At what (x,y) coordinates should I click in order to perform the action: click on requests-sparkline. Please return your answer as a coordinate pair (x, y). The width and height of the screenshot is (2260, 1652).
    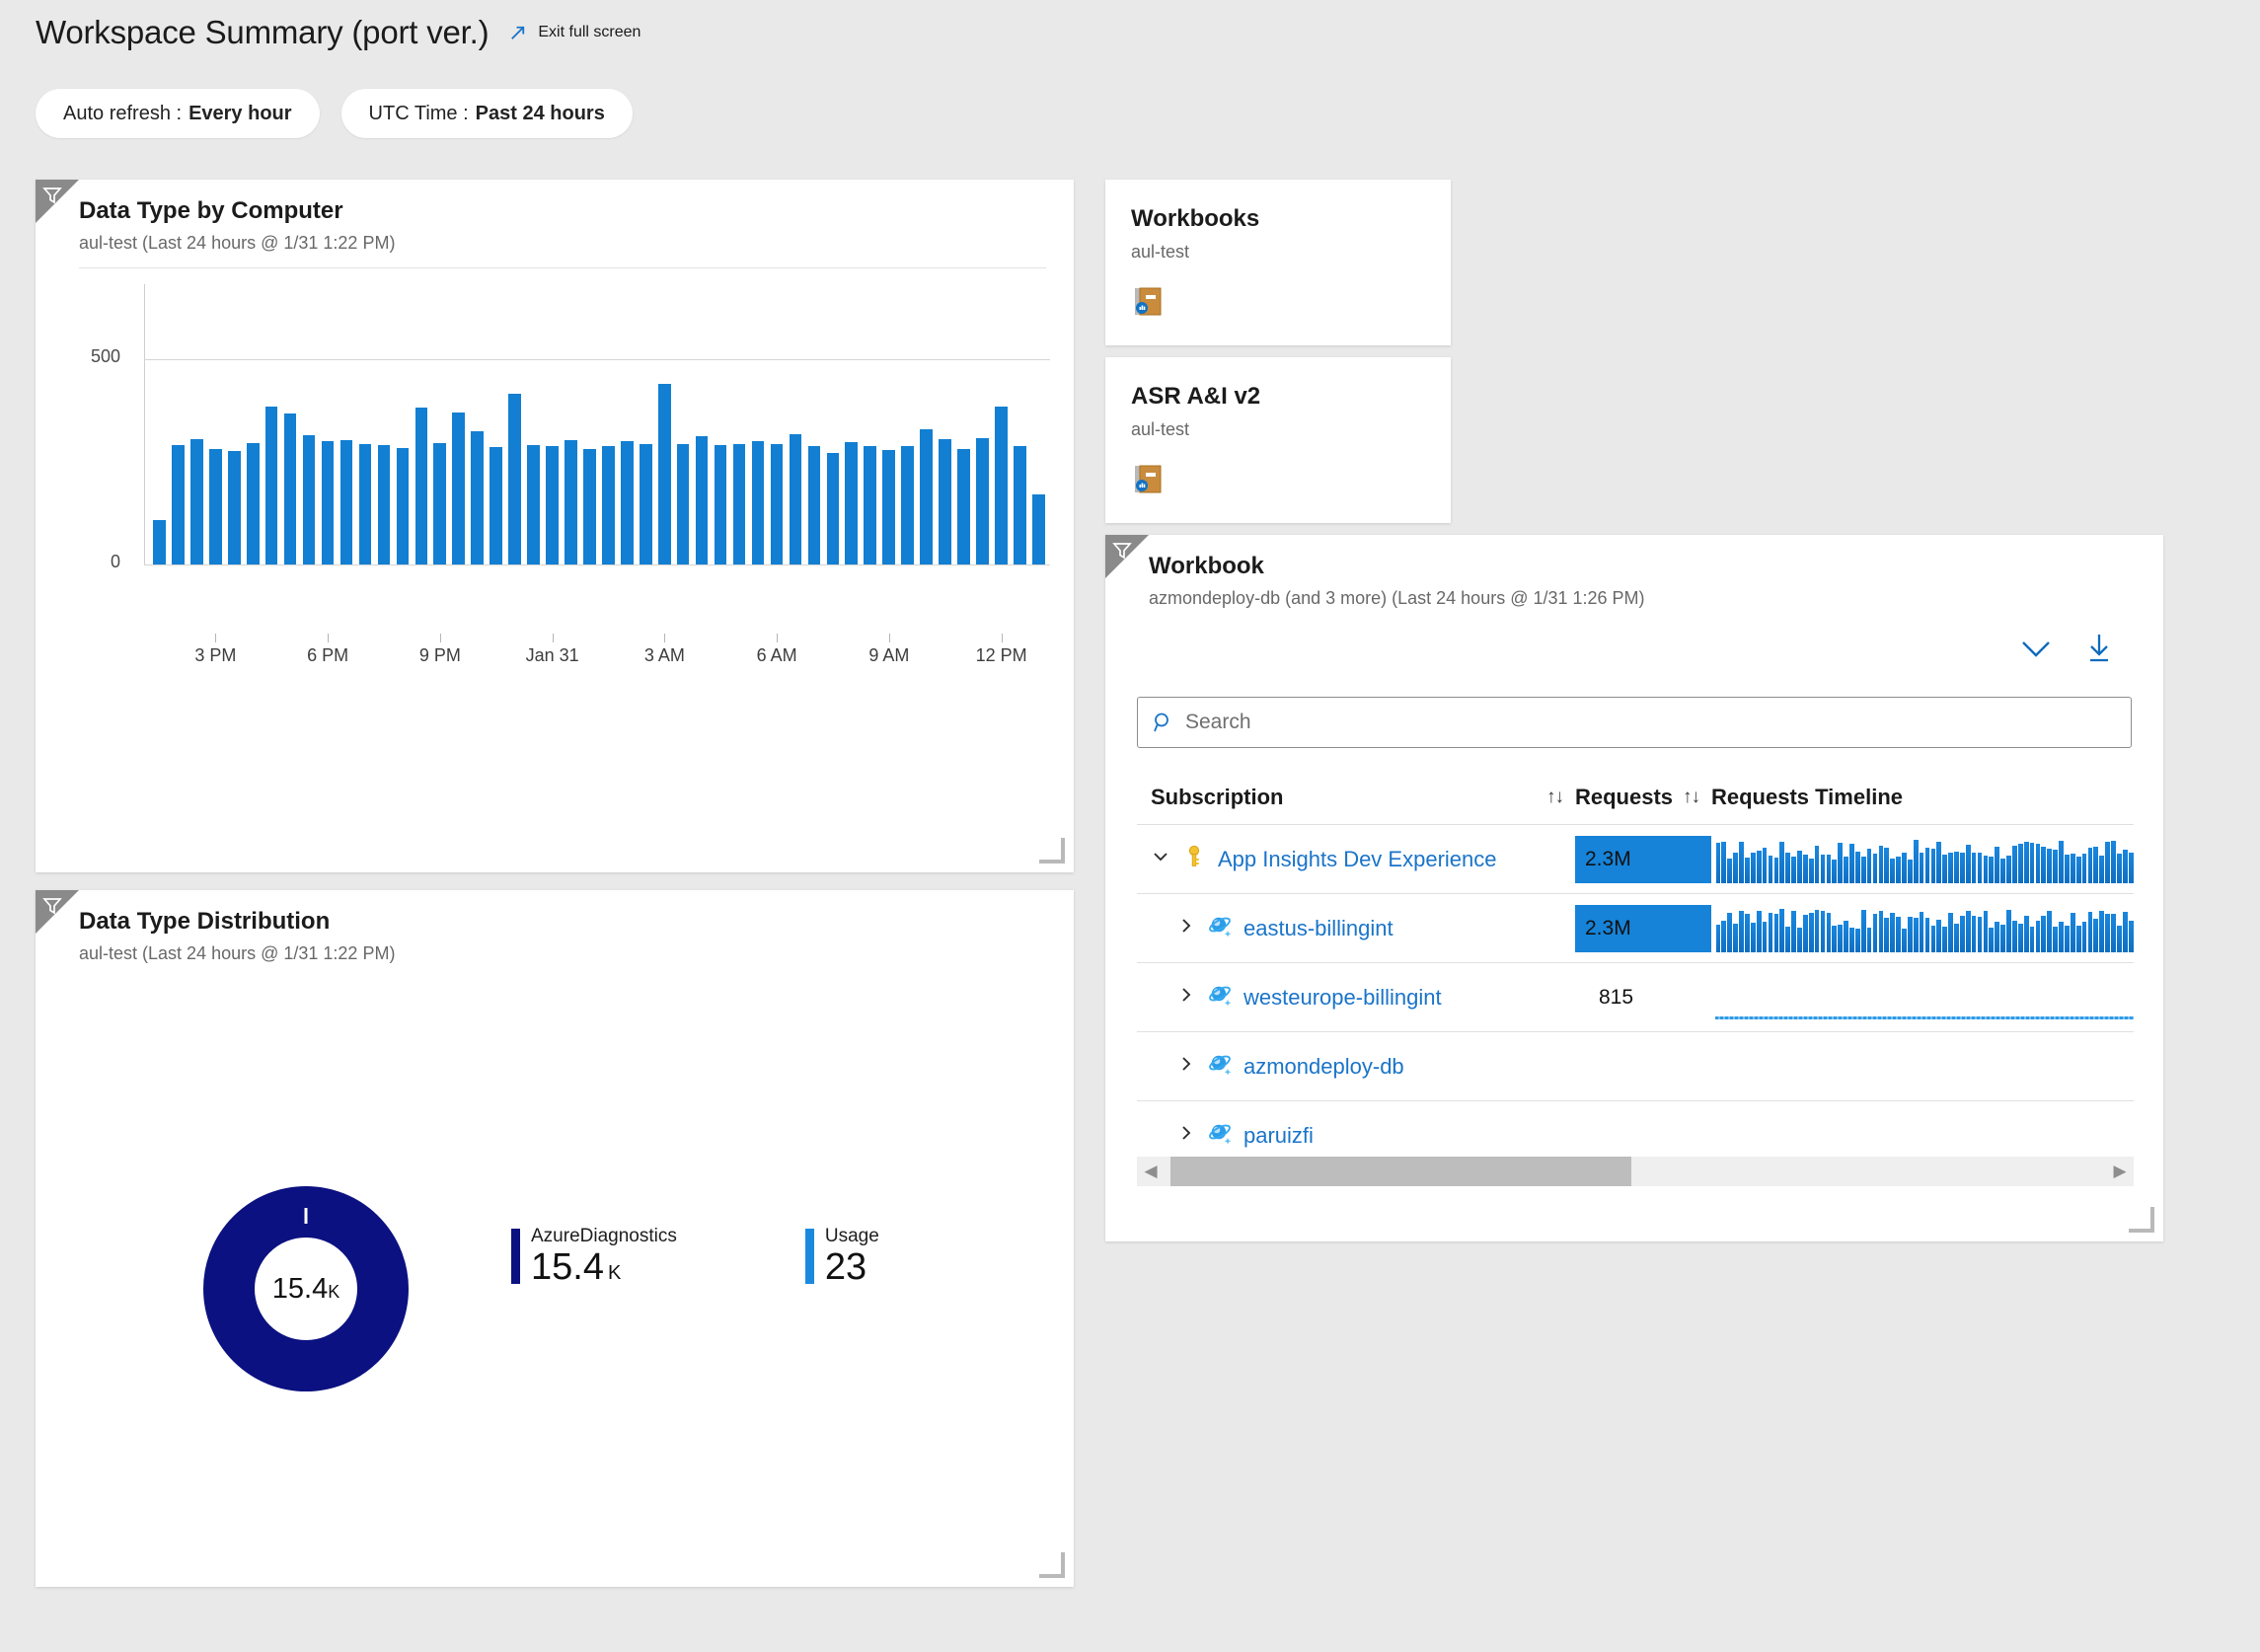
    Looking at the image, I should click on (1924, 862).